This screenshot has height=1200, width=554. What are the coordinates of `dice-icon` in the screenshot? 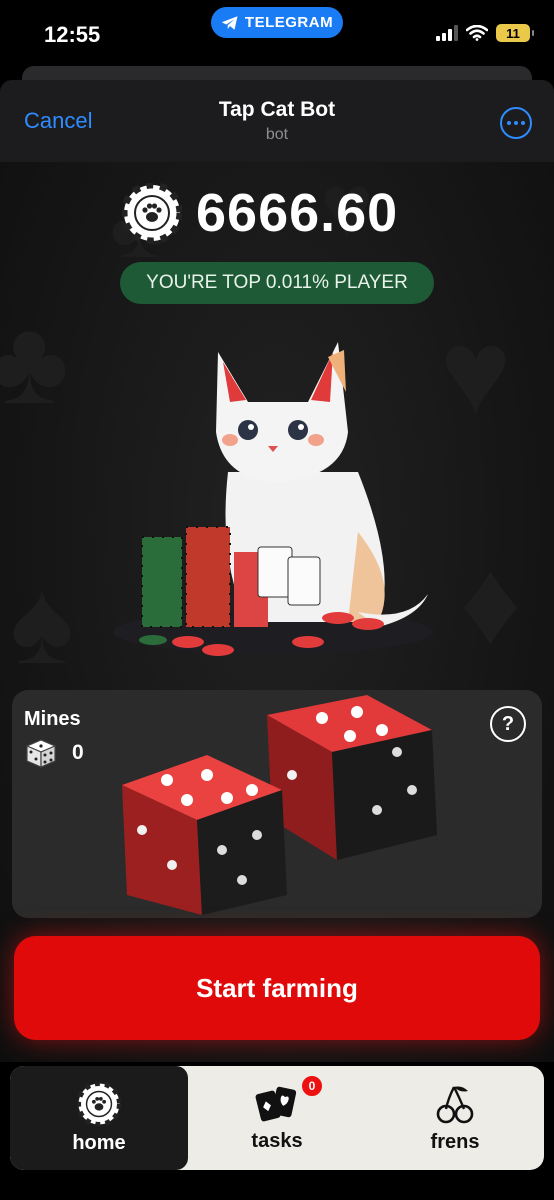 It's located at (41, 753).